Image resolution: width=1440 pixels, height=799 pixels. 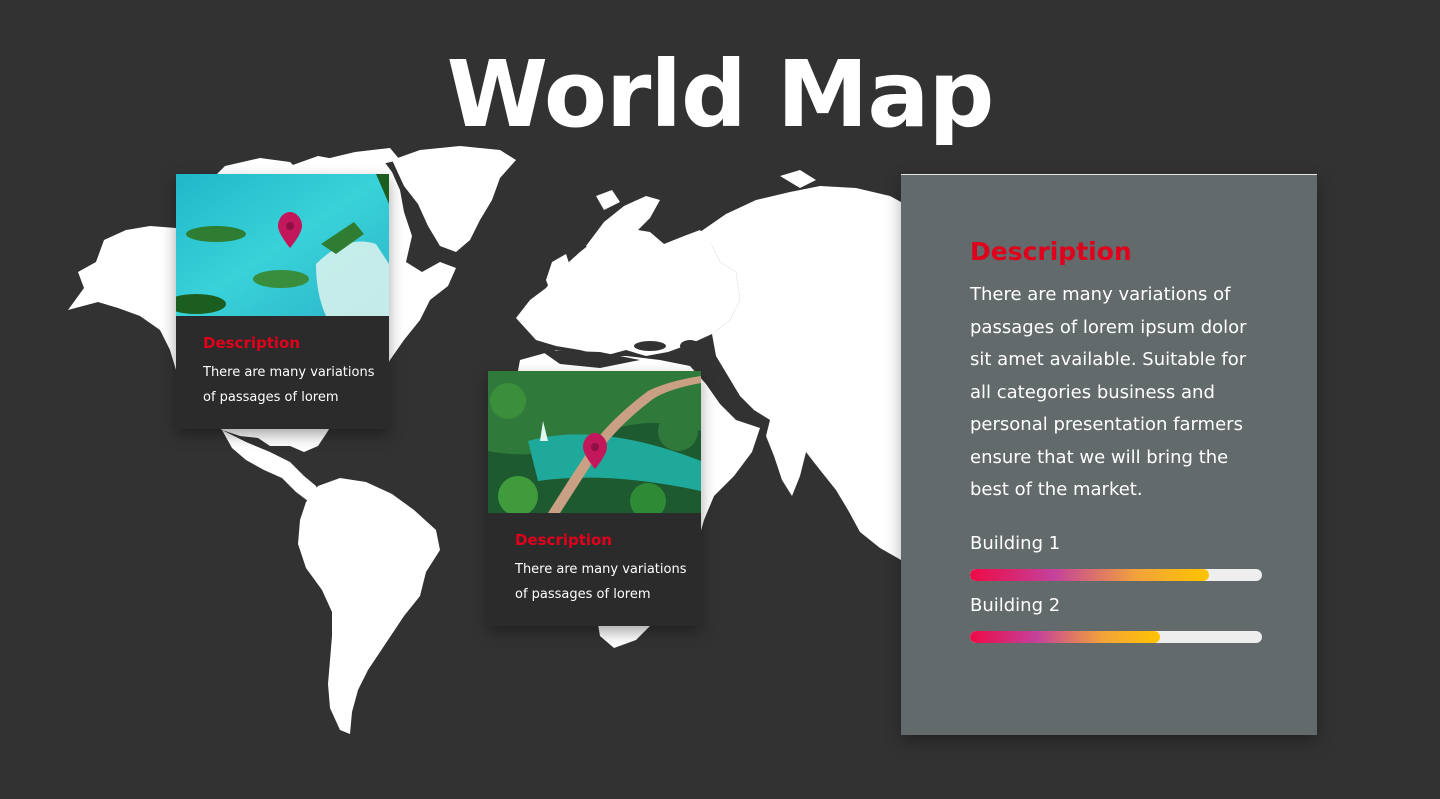 I want to click on page-title: World Map, so click(x=720, y=94).